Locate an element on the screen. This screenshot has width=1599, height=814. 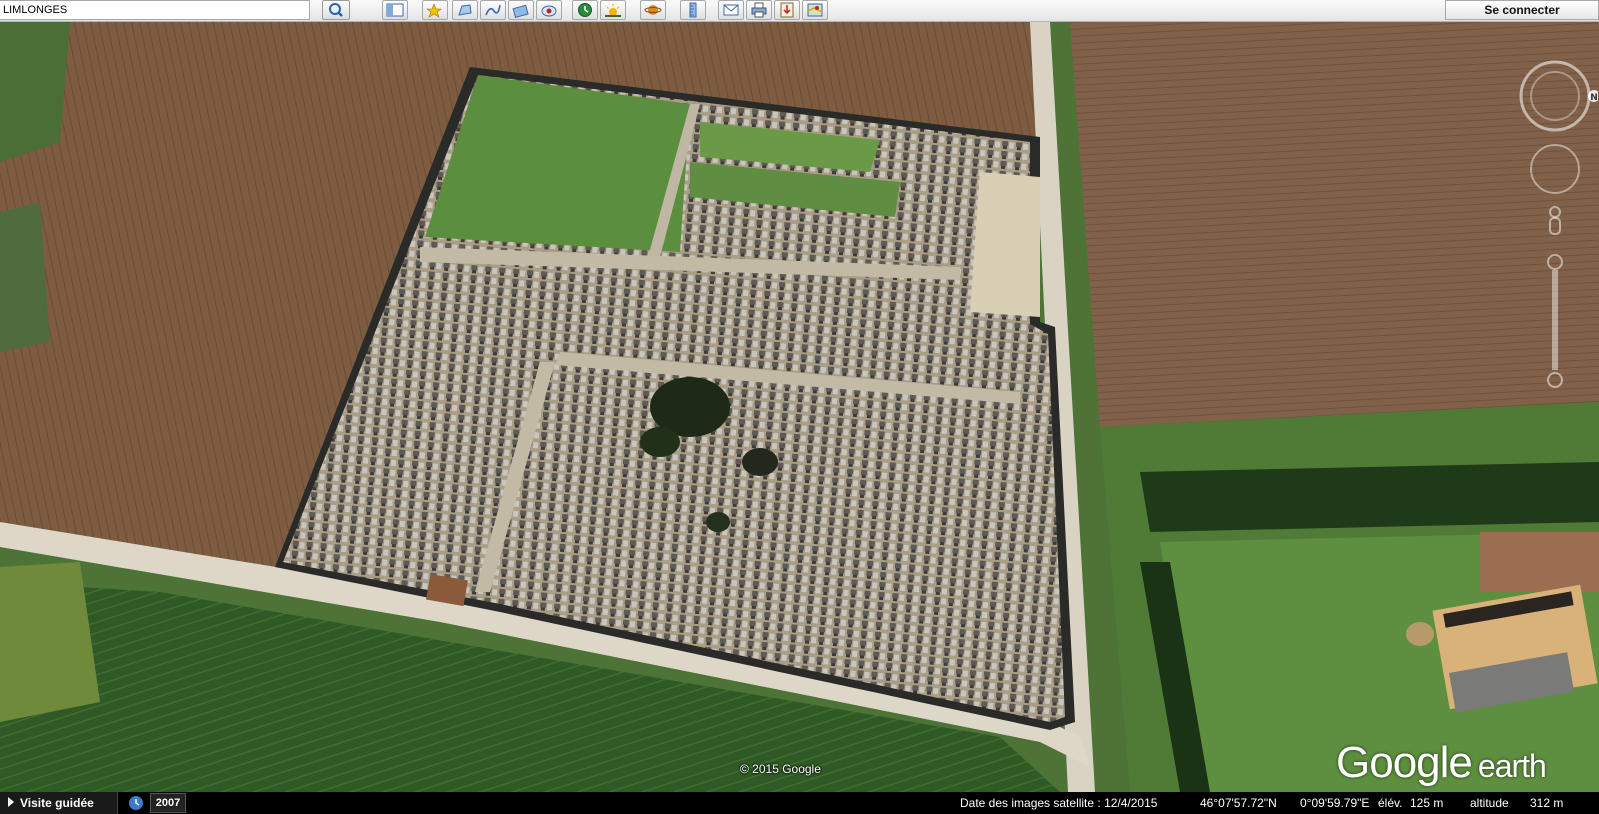
move-joystick is located at coordinates (1555, 169).